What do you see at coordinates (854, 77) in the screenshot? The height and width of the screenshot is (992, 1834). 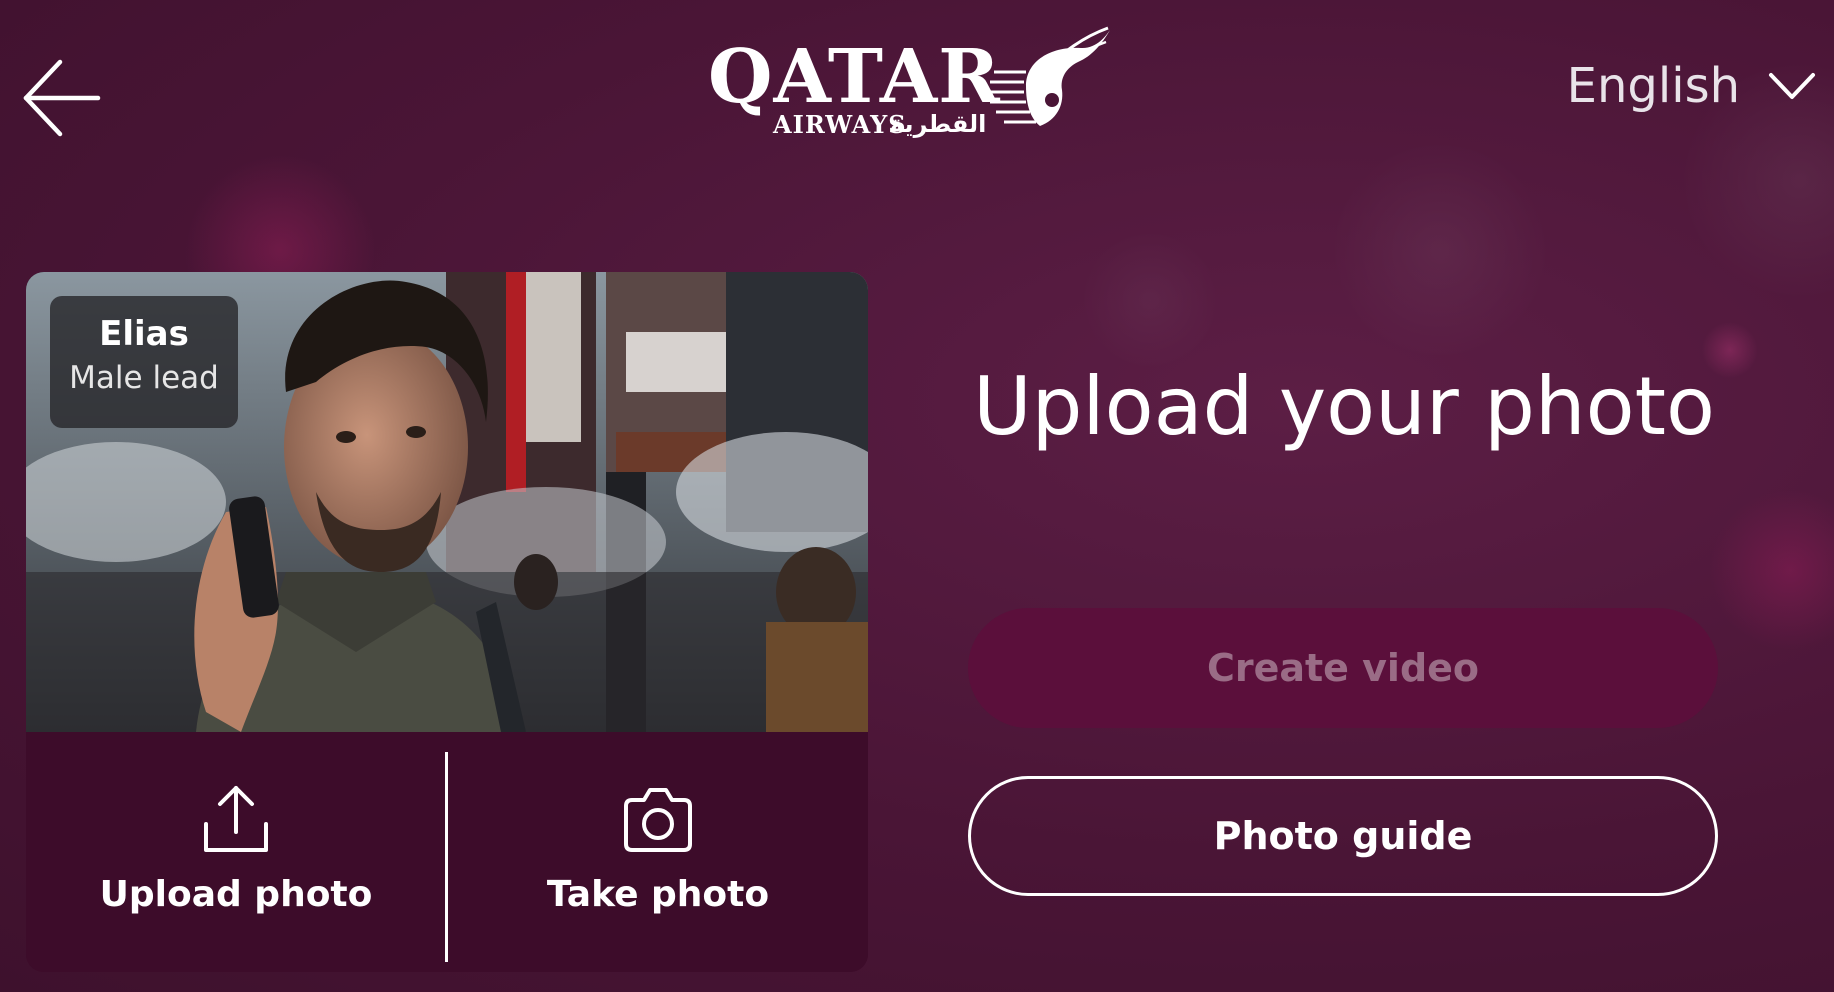 I see `logo-wordmark: QATAR` at bounding box center [854, 77].